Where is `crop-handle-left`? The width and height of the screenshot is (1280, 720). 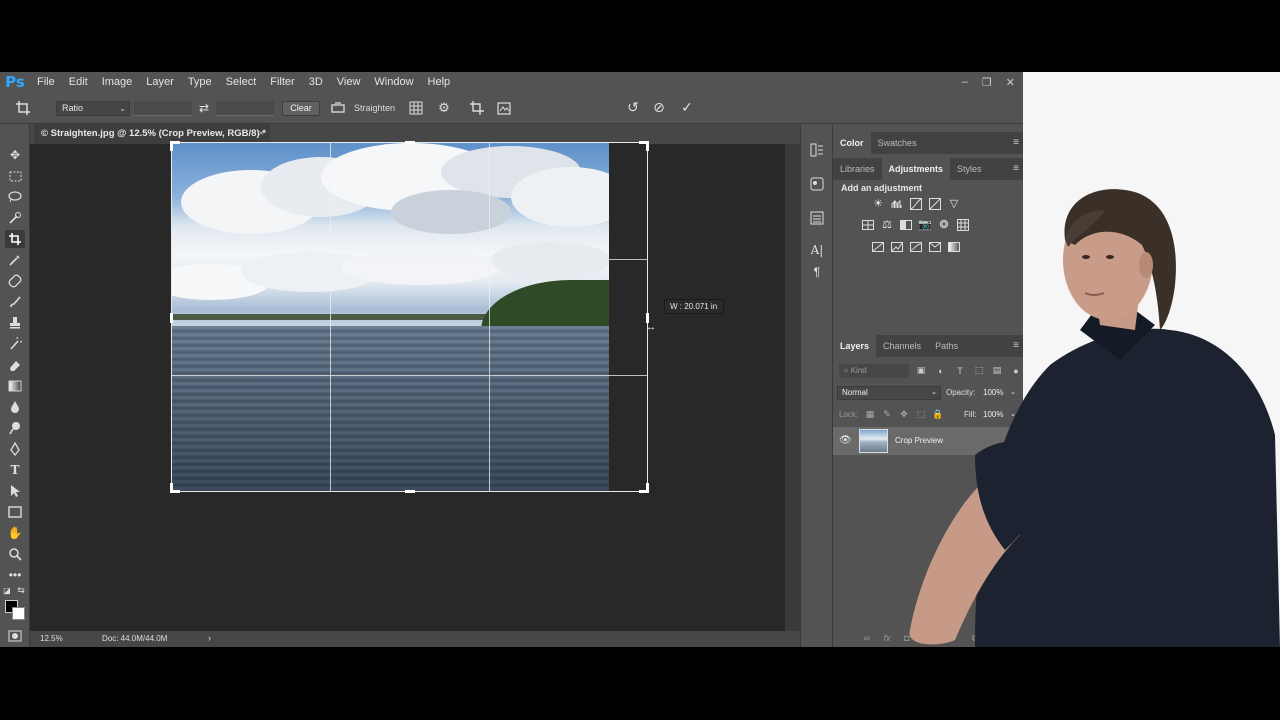
crop-handle-left is located at coordinates (171, 318).